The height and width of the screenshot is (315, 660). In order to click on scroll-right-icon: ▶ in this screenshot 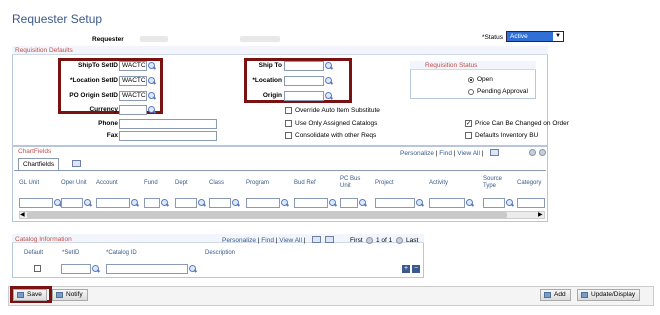, I will do `click(540, 214)`.